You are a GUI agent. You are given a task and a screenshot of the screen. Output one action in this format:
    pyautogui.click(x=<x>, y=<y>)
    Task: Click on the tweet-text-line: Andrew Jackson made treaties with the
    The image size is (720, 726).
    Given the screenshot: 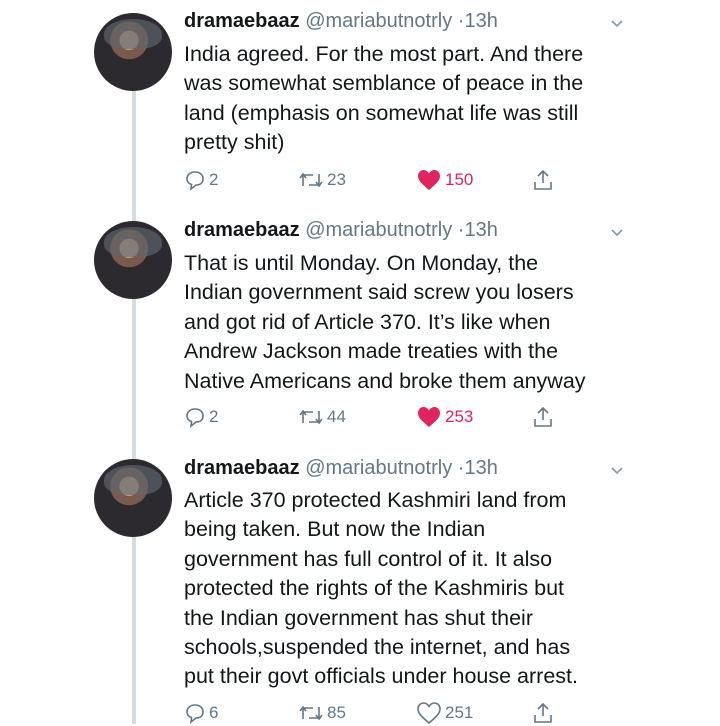 What is the action you would take?
    pyautogui.click(x=371, y=351)
    